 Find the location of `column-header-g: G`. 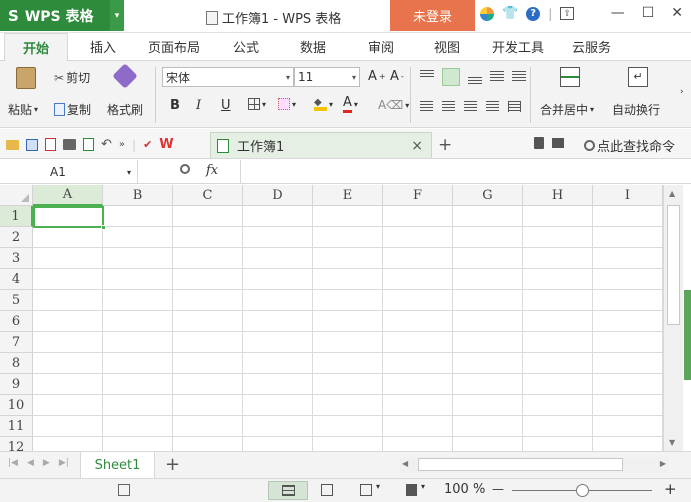

column-header-g: G is located at coordinates (488, 195).